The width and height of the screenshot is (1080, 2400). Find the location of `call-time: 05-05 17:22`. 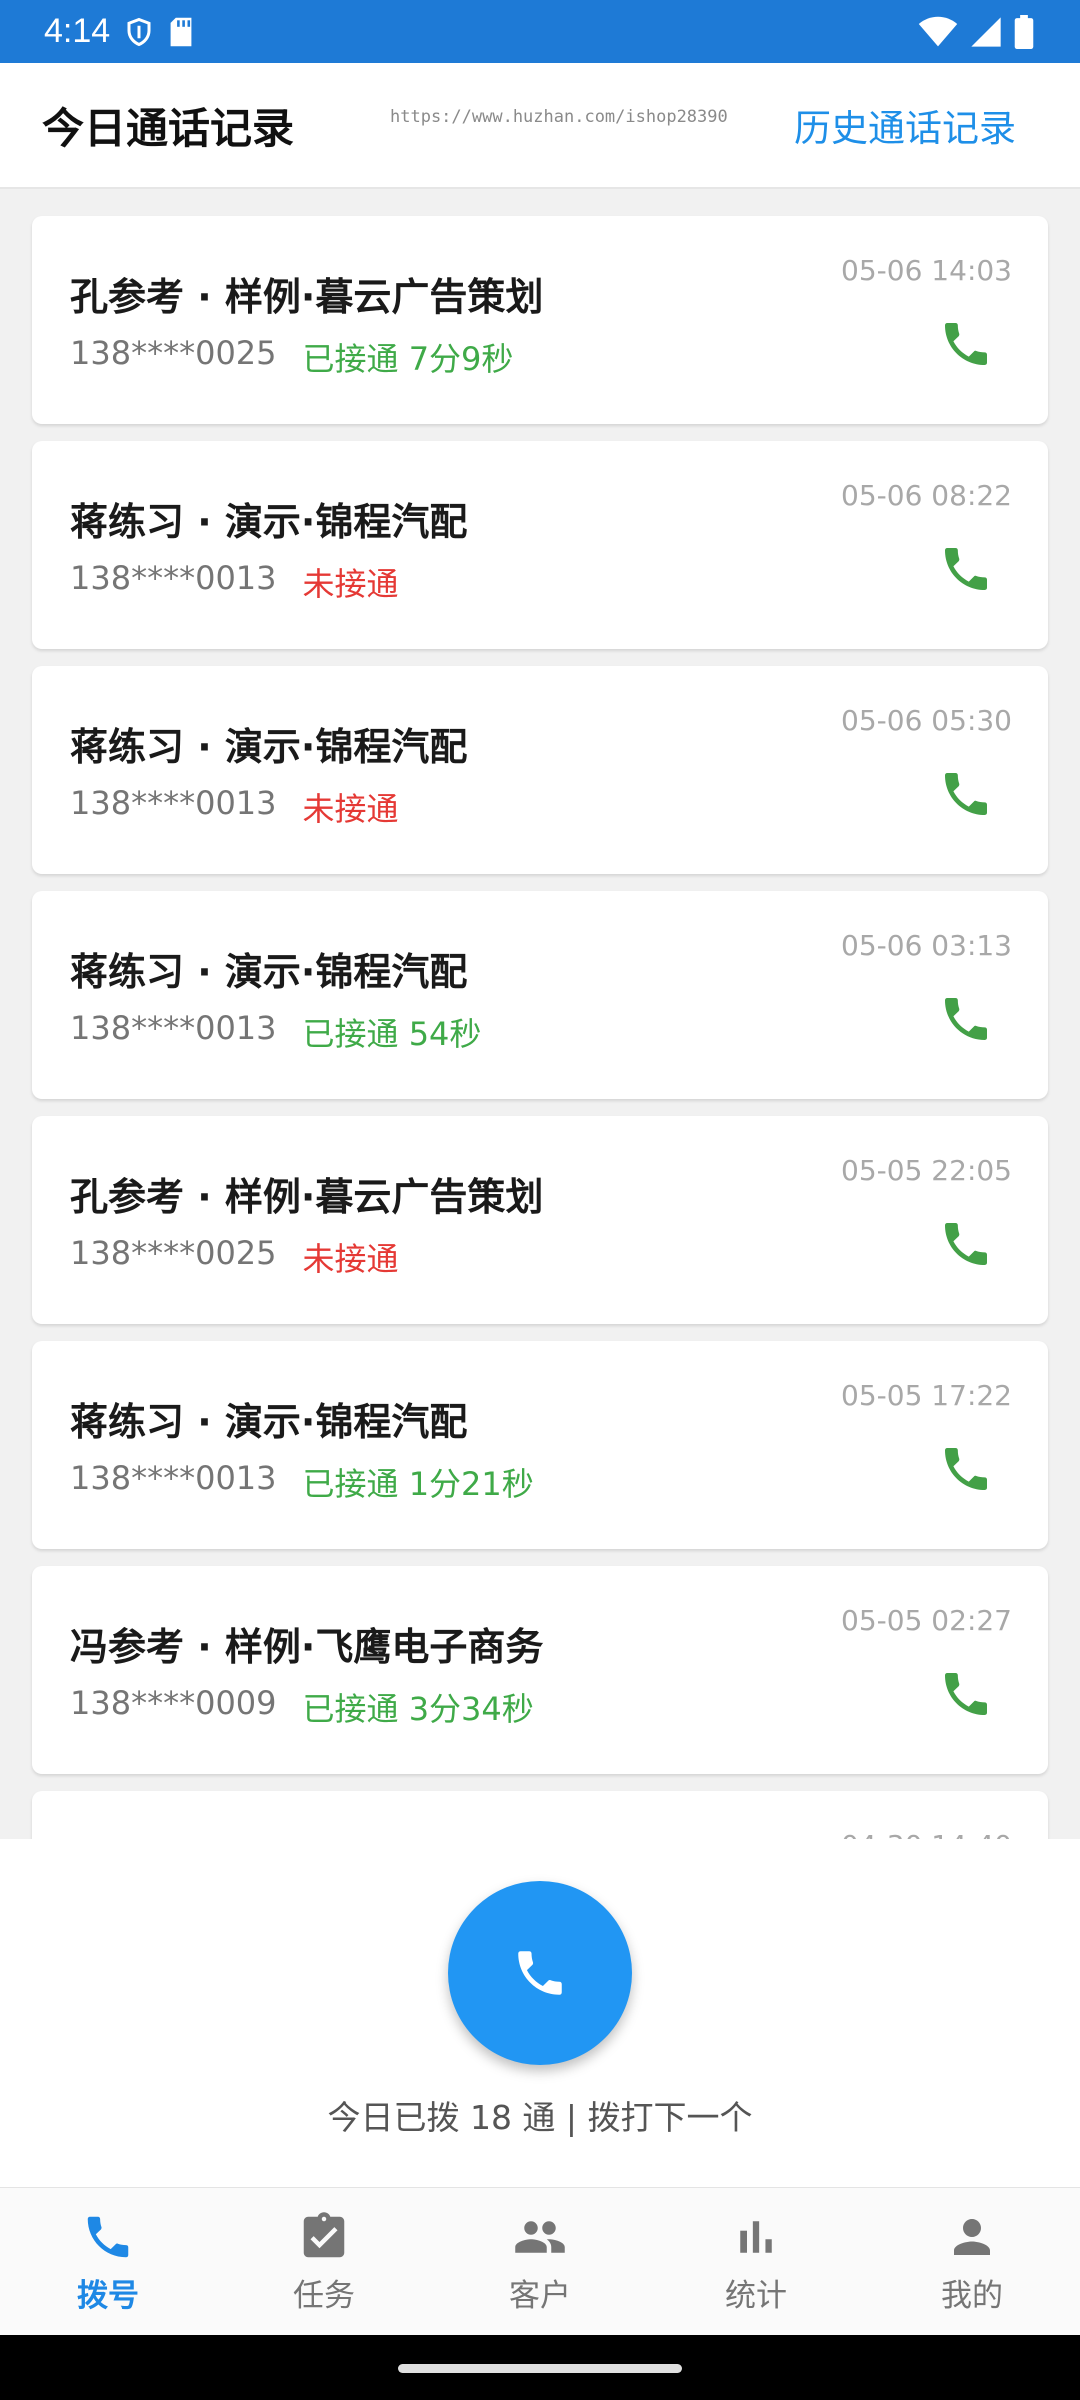

call-time: 05-05 17:22 is located at coordinates (926, 1395).